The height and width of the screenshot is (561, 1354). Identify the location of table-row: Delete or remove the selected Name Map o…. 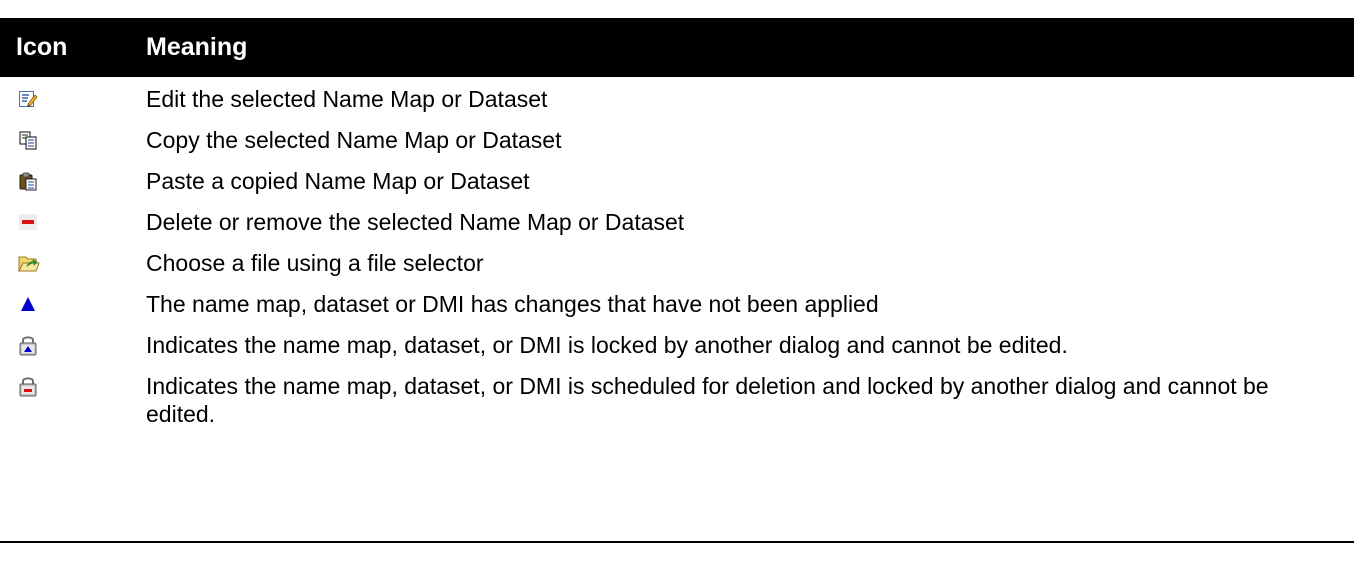
(677, 222).